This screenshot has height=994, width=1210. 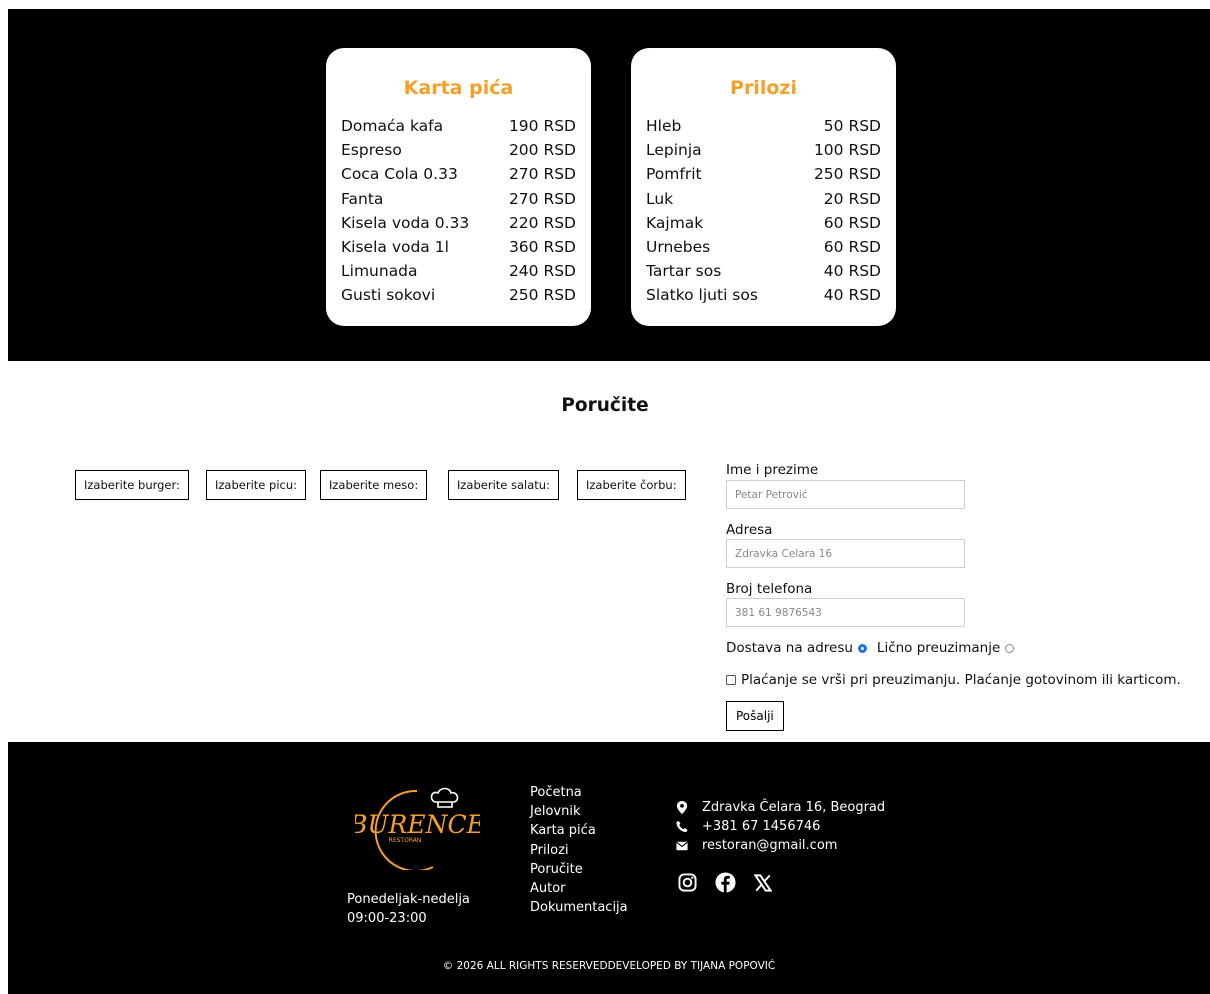 I want to click on address-text: Zdravka Čelara 16, Beograd, so click(x=794, y=807).